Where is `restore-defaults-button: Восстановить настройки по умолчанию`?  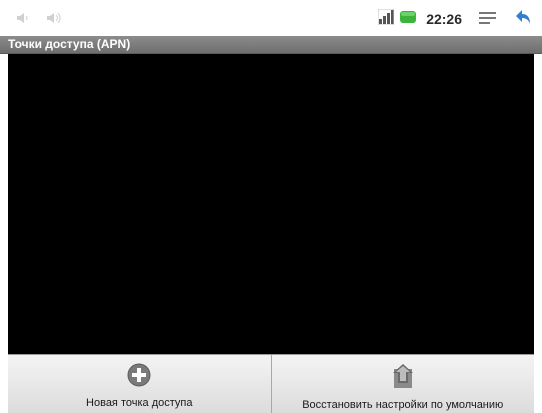 restore-defaults-button: Восстановить настройки по умолчанию is located at coordinates (402, 384).